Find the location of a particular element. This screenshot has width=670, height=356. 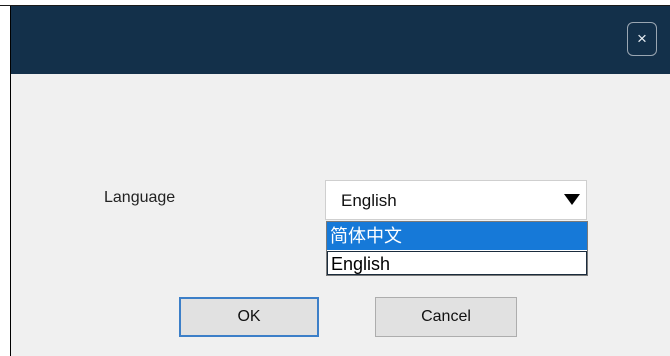

close-button: × is located at coordinates (642, 39).